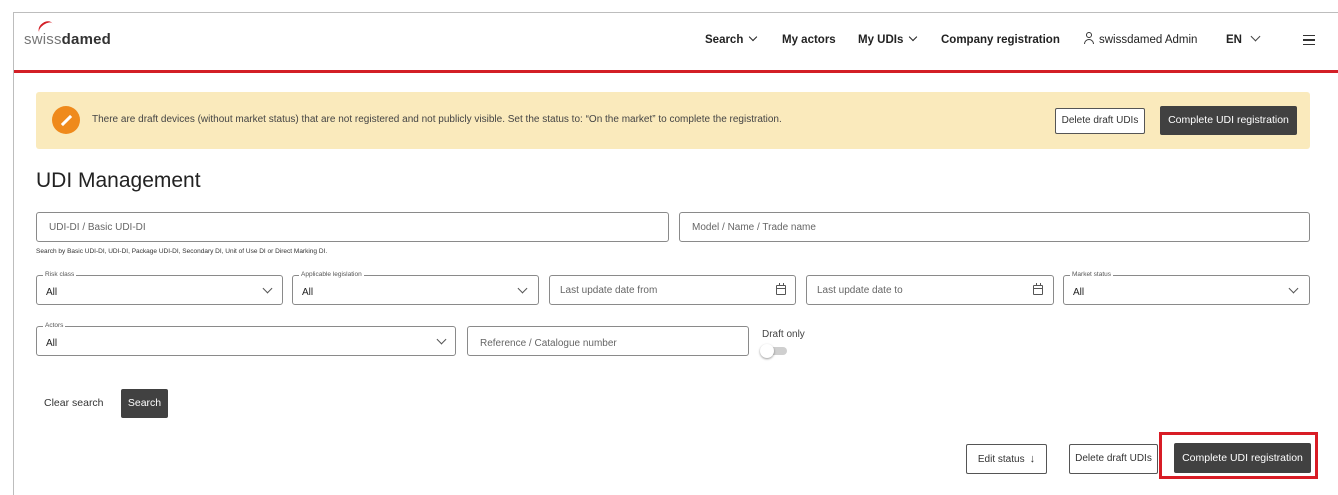  I want to click on draft-only-toggle, so click(774, 351).